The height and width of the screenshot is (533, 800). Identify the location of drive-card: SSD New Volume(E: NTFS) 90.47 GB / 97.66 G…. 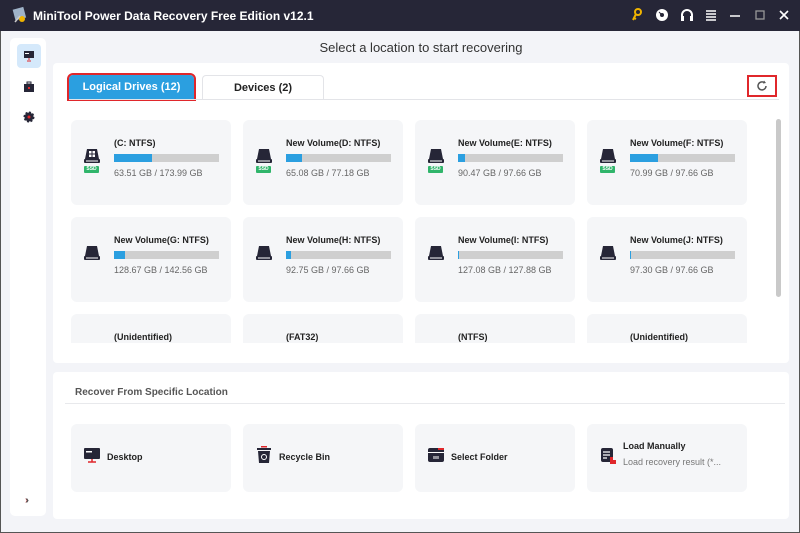
(495, 162).